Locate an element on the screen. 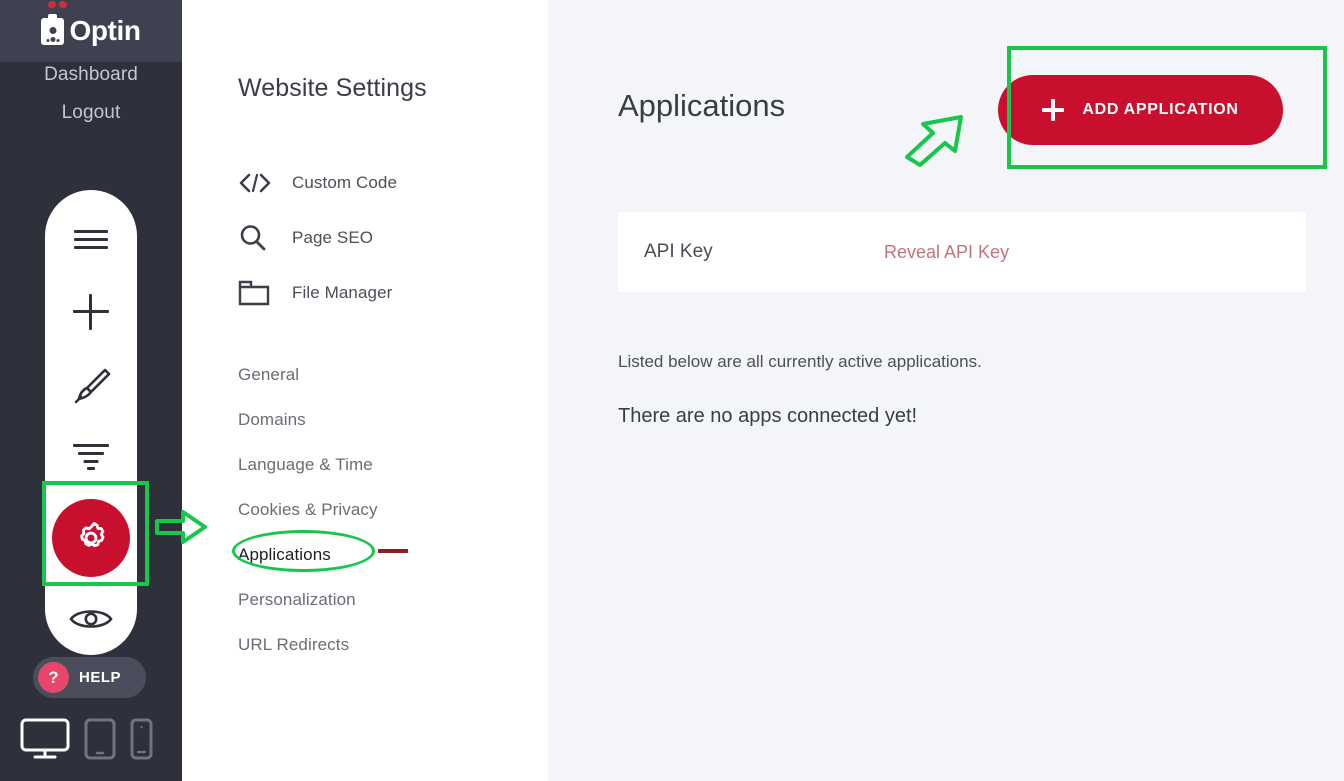 This screenshot has width=1344, height=781. reveal-api-key-link: Reveal API Key is located at coordinates (946, 252).